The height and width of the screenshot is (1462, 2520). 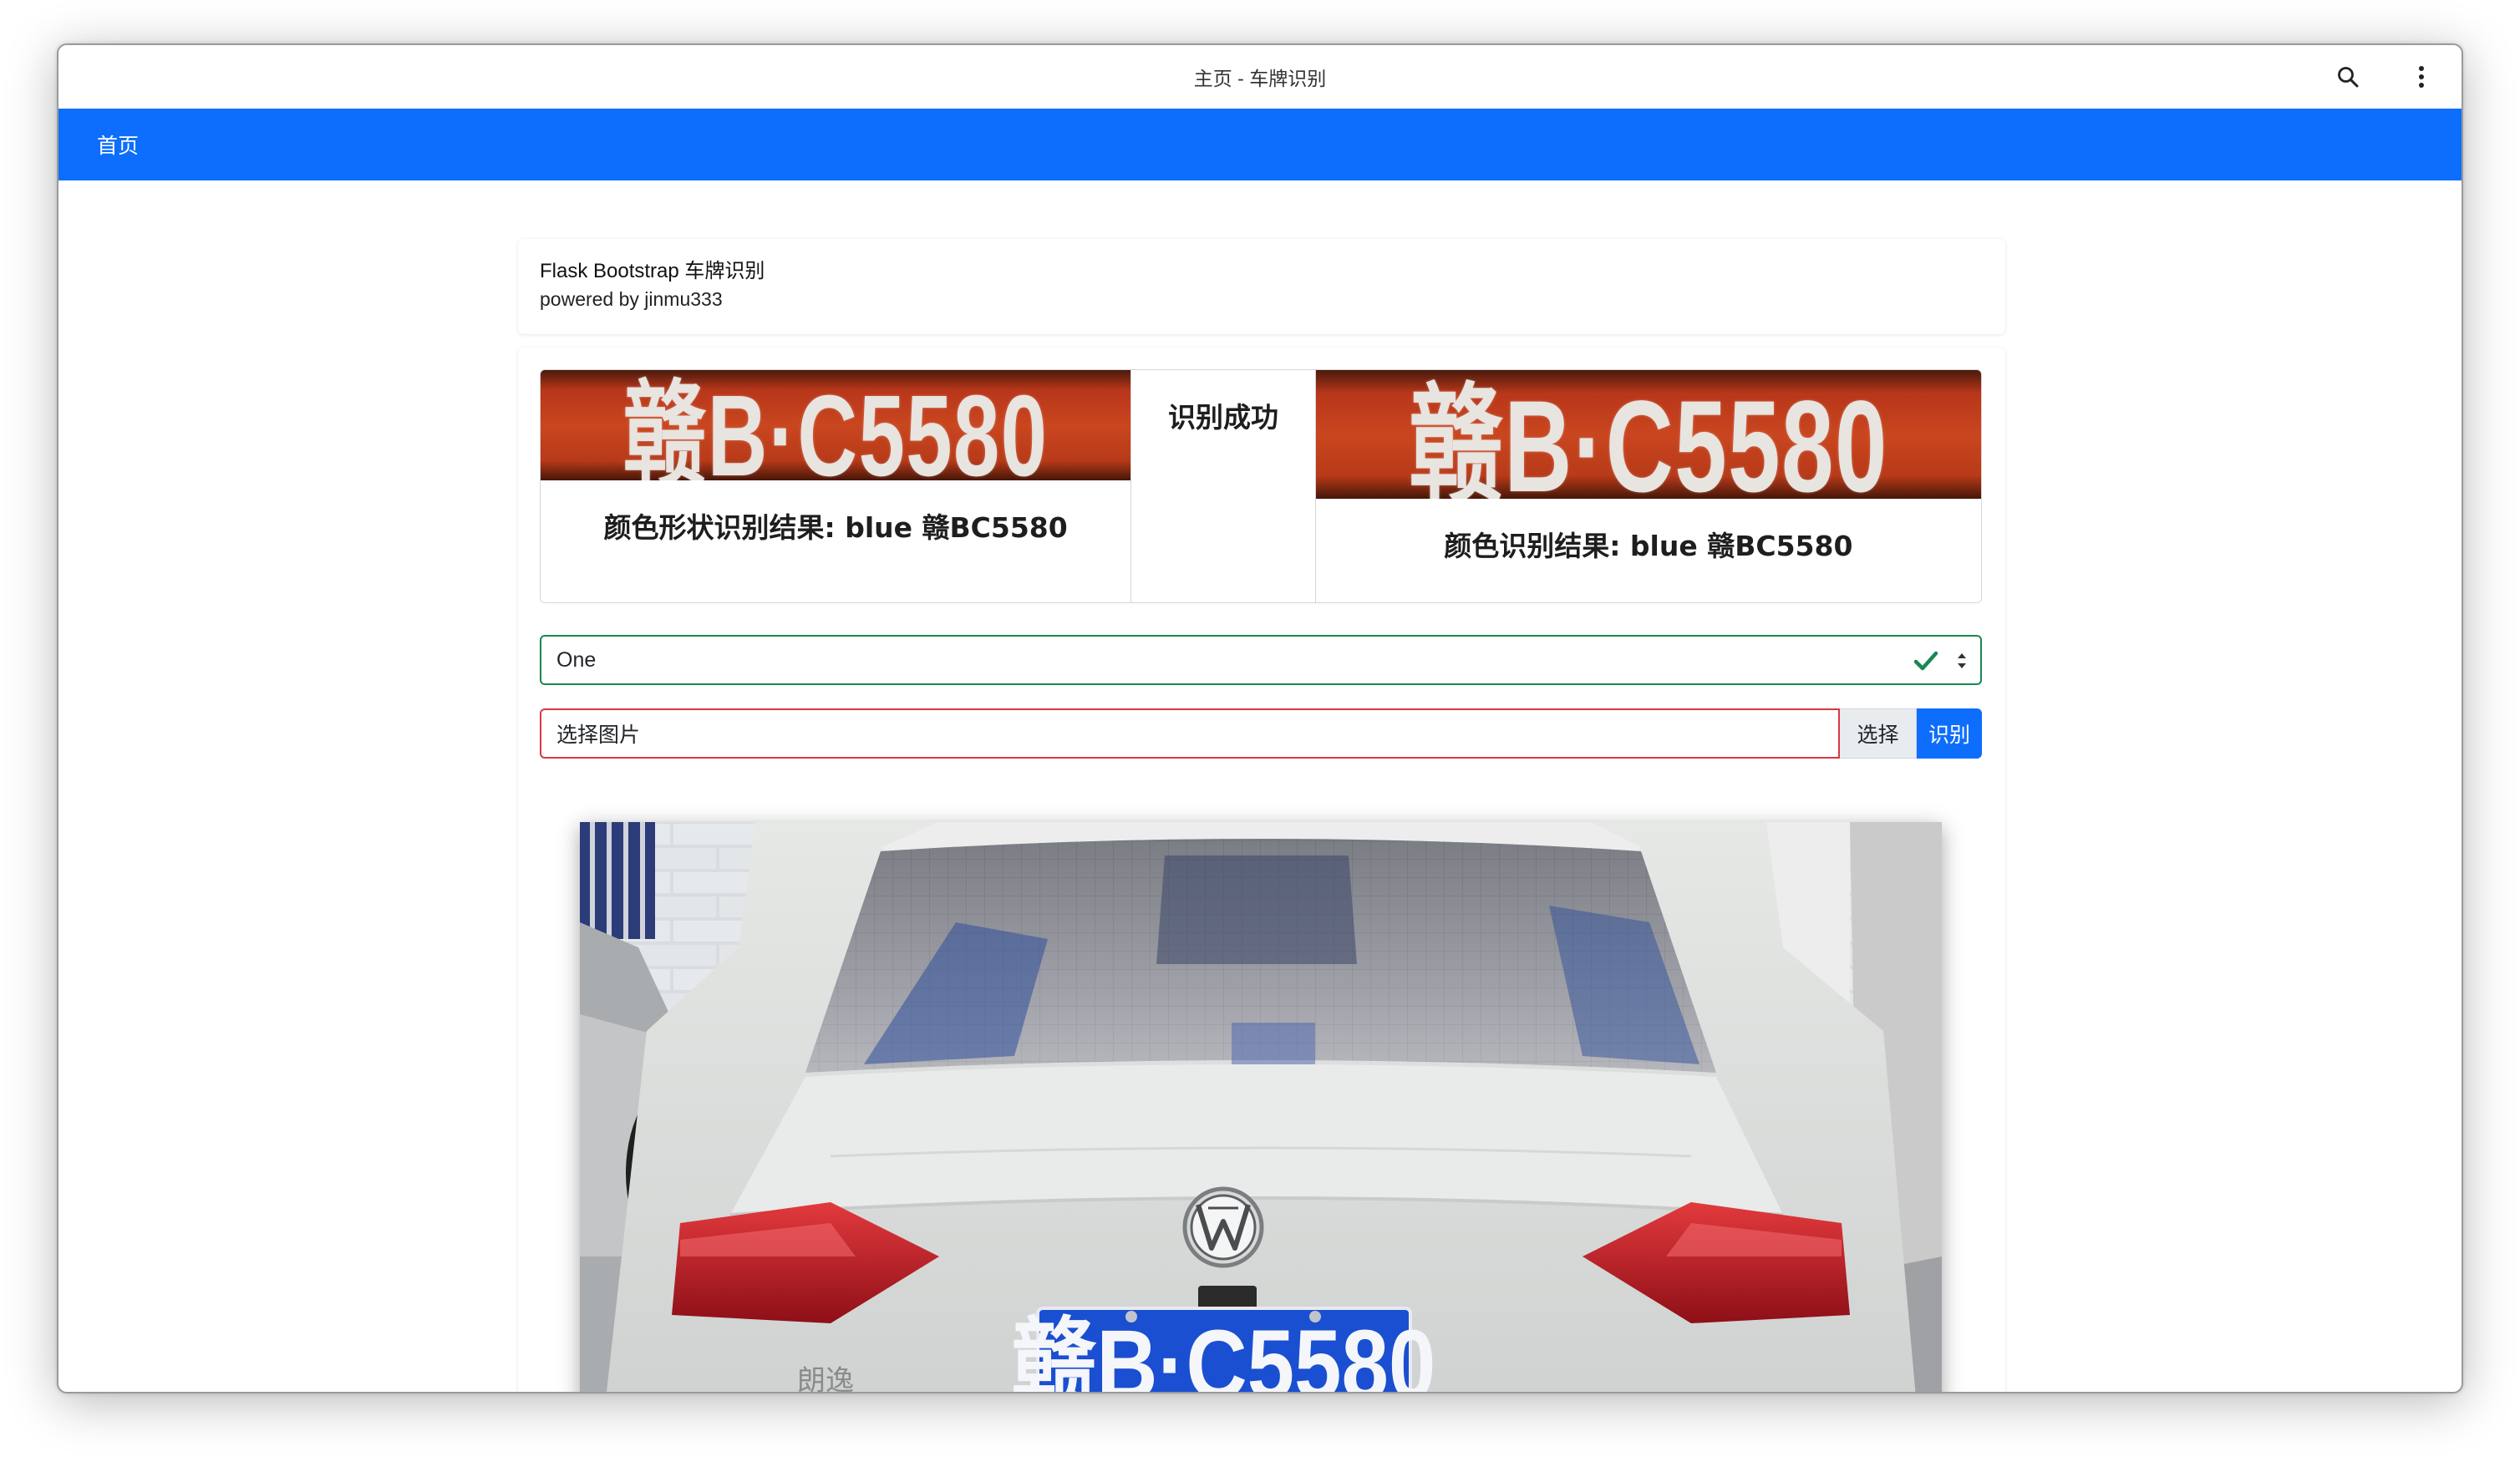 What do you see at coordinates (1648, 546) in the screenshot?
I see `color-result-label: 颜色识别结果: blue 赣BC5580` at bounding box center [1648, 546].